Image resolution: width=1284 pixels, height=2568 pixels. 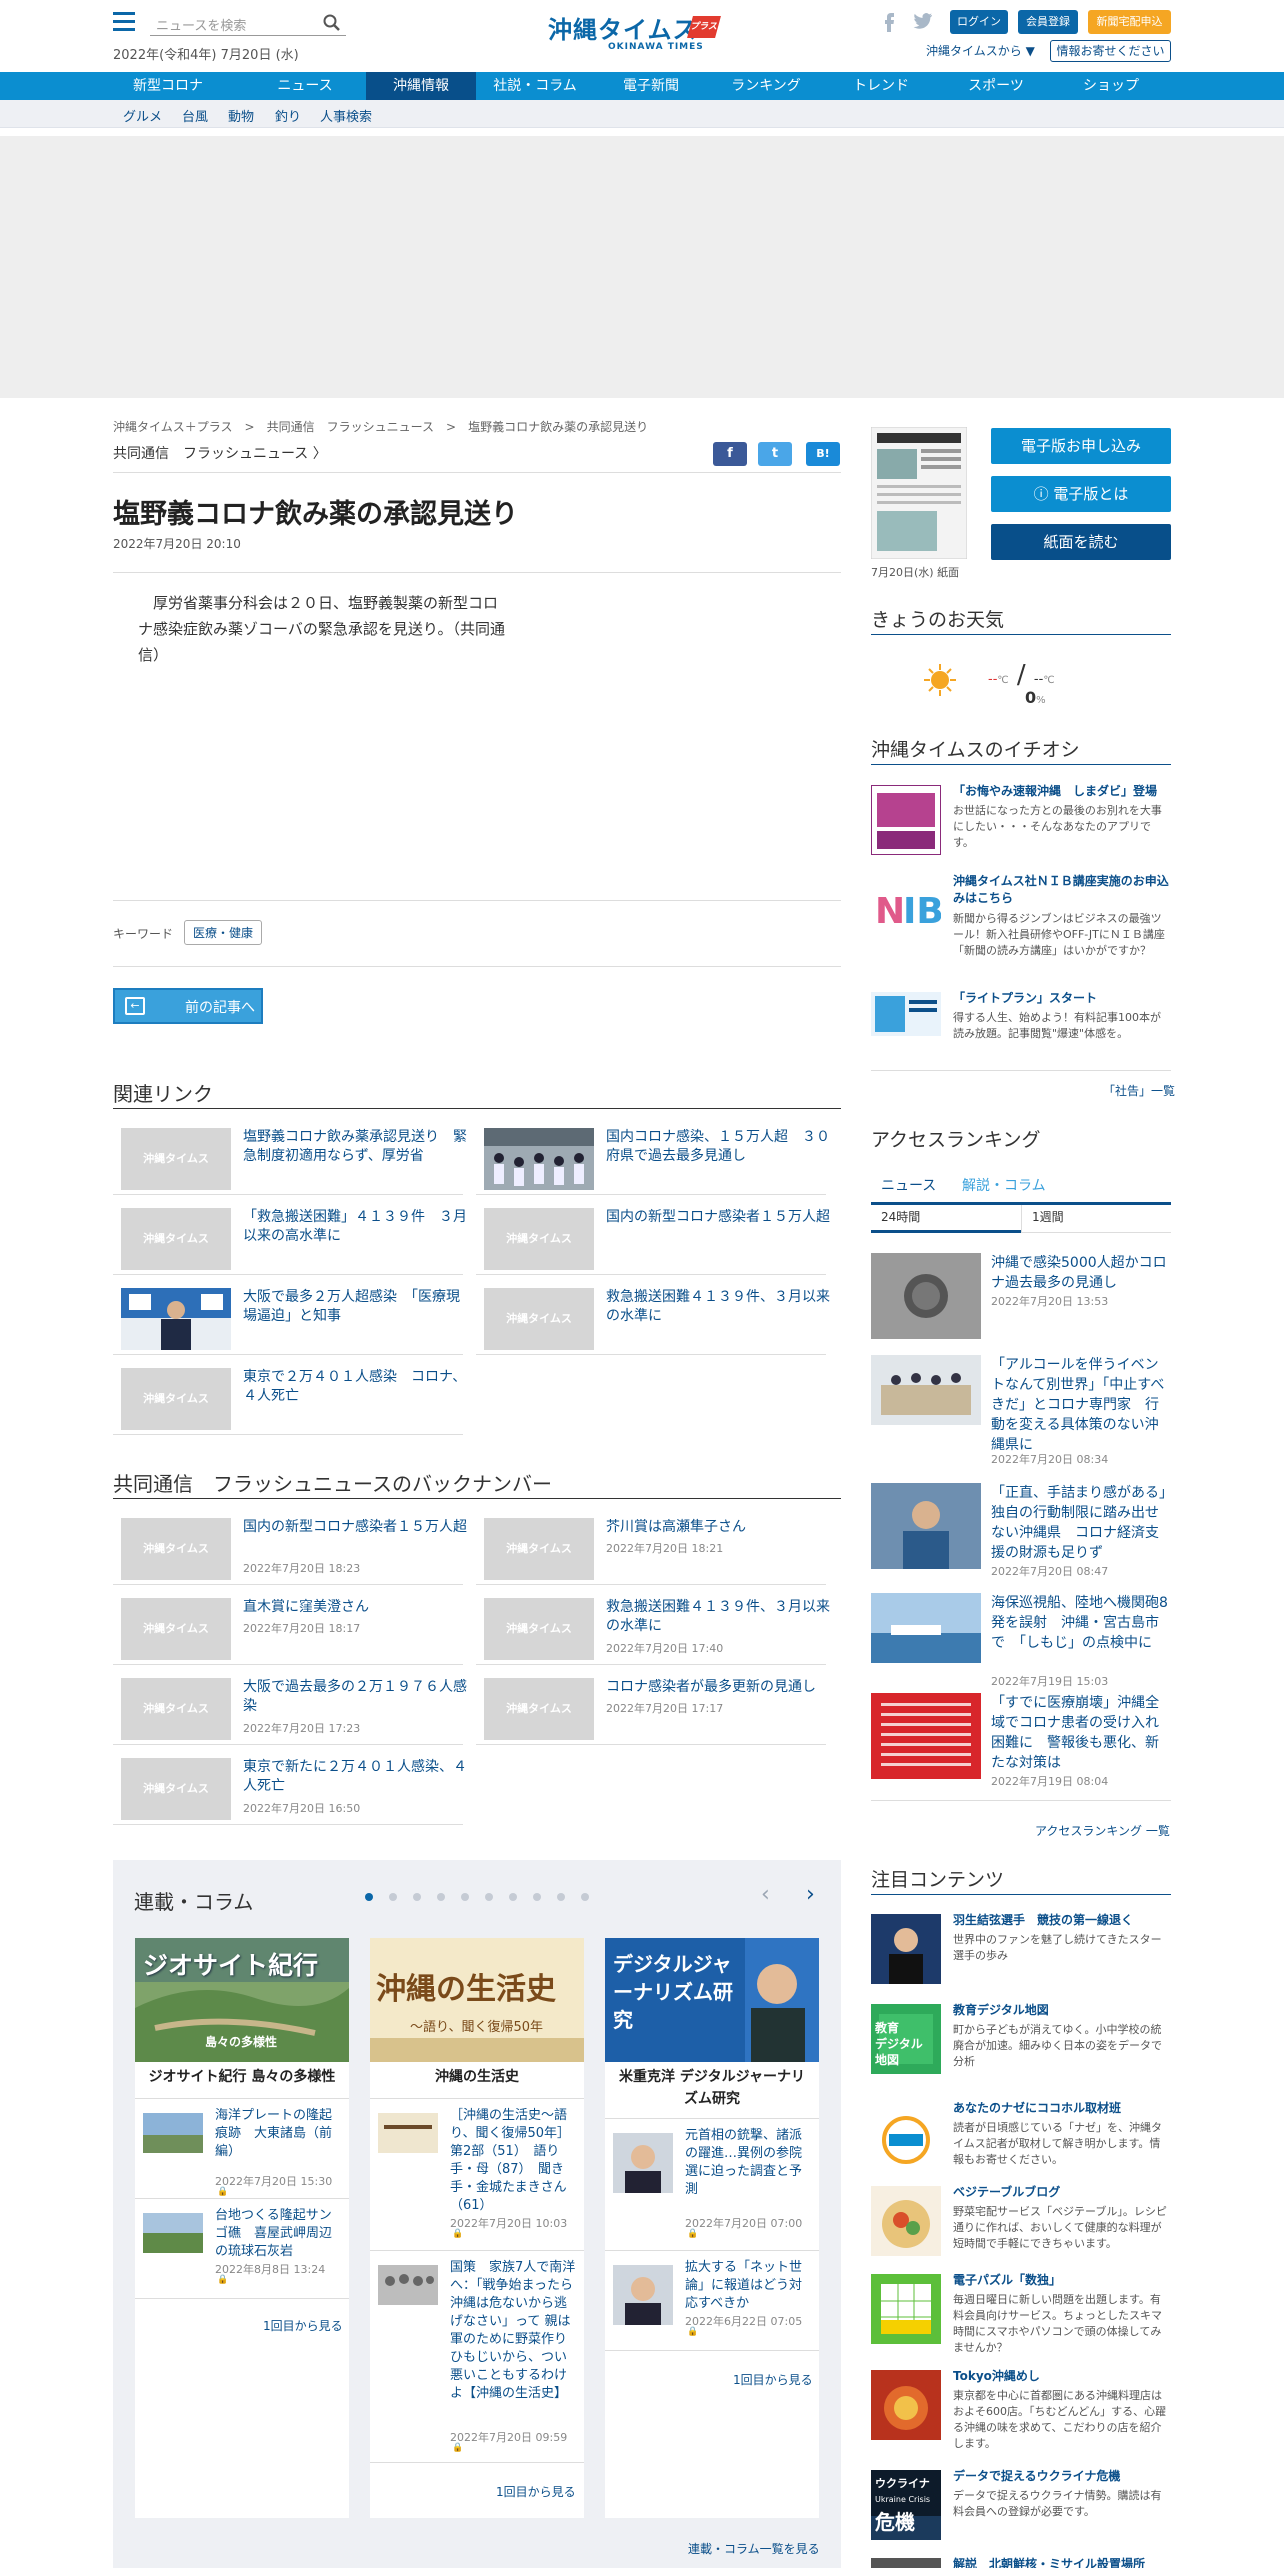 I want to click on twitter-icon, so click(x=923, y=21).